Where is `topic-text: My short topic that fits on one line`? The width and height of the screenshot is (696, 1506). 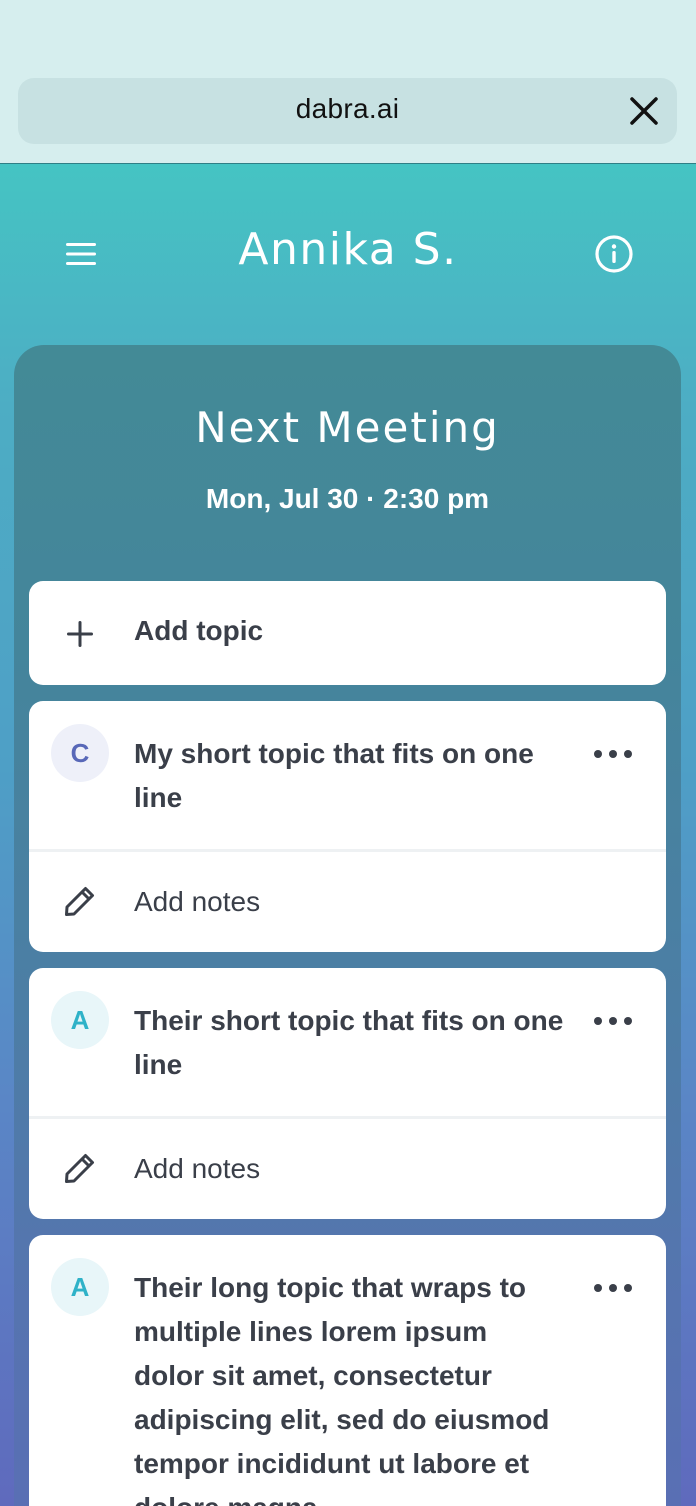
topic-text: My short topic that fits on one line is located at coordinates (349, 776).